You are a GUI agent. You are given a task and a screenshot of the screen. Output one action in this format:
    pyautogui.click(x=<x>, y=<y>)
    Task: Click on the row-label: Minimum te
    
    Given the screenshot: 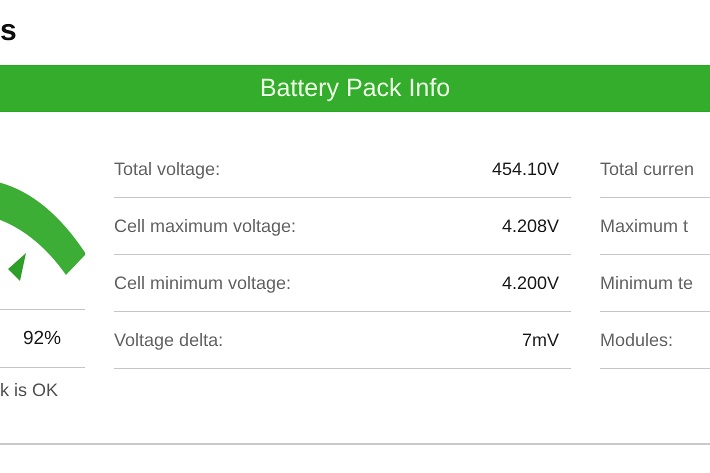 What is the action you would take?
    pyautogui.click(x=647, y=283)
    